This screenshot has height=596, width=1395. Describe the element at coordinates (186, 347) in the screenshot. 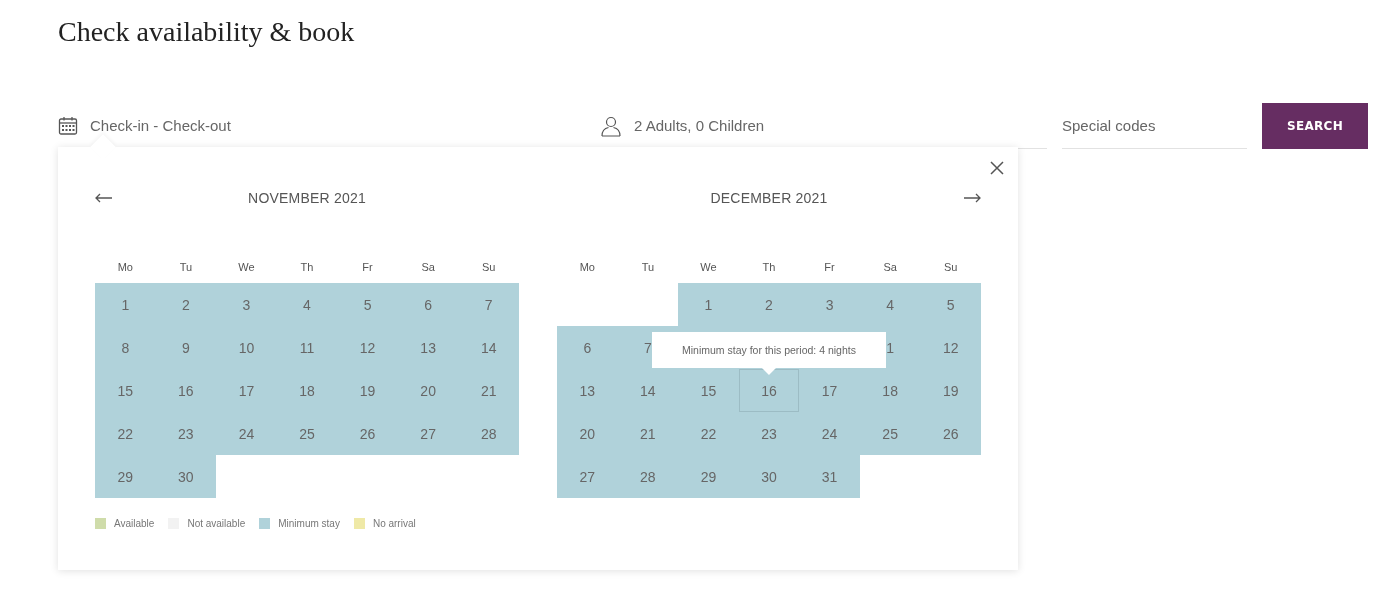

I see `day-cell: 9` at that location.